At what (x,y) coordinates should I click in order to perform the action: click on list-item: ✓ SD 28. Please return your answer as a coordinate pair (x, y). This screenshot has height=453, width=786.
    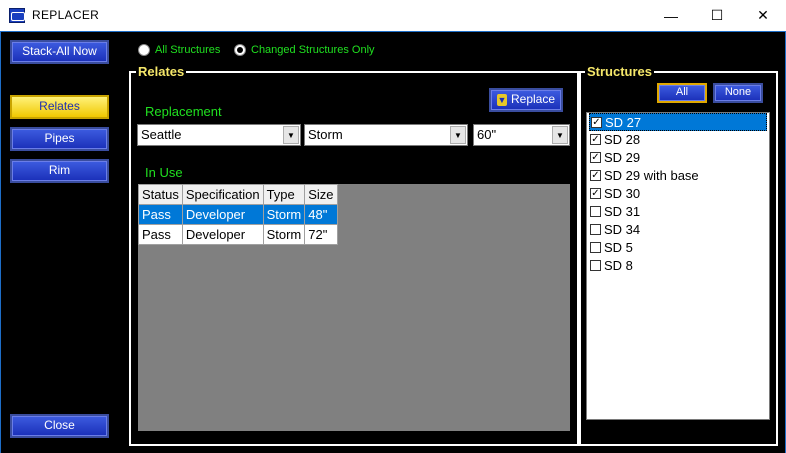
    Looking at the image, I should click on (678, 140).